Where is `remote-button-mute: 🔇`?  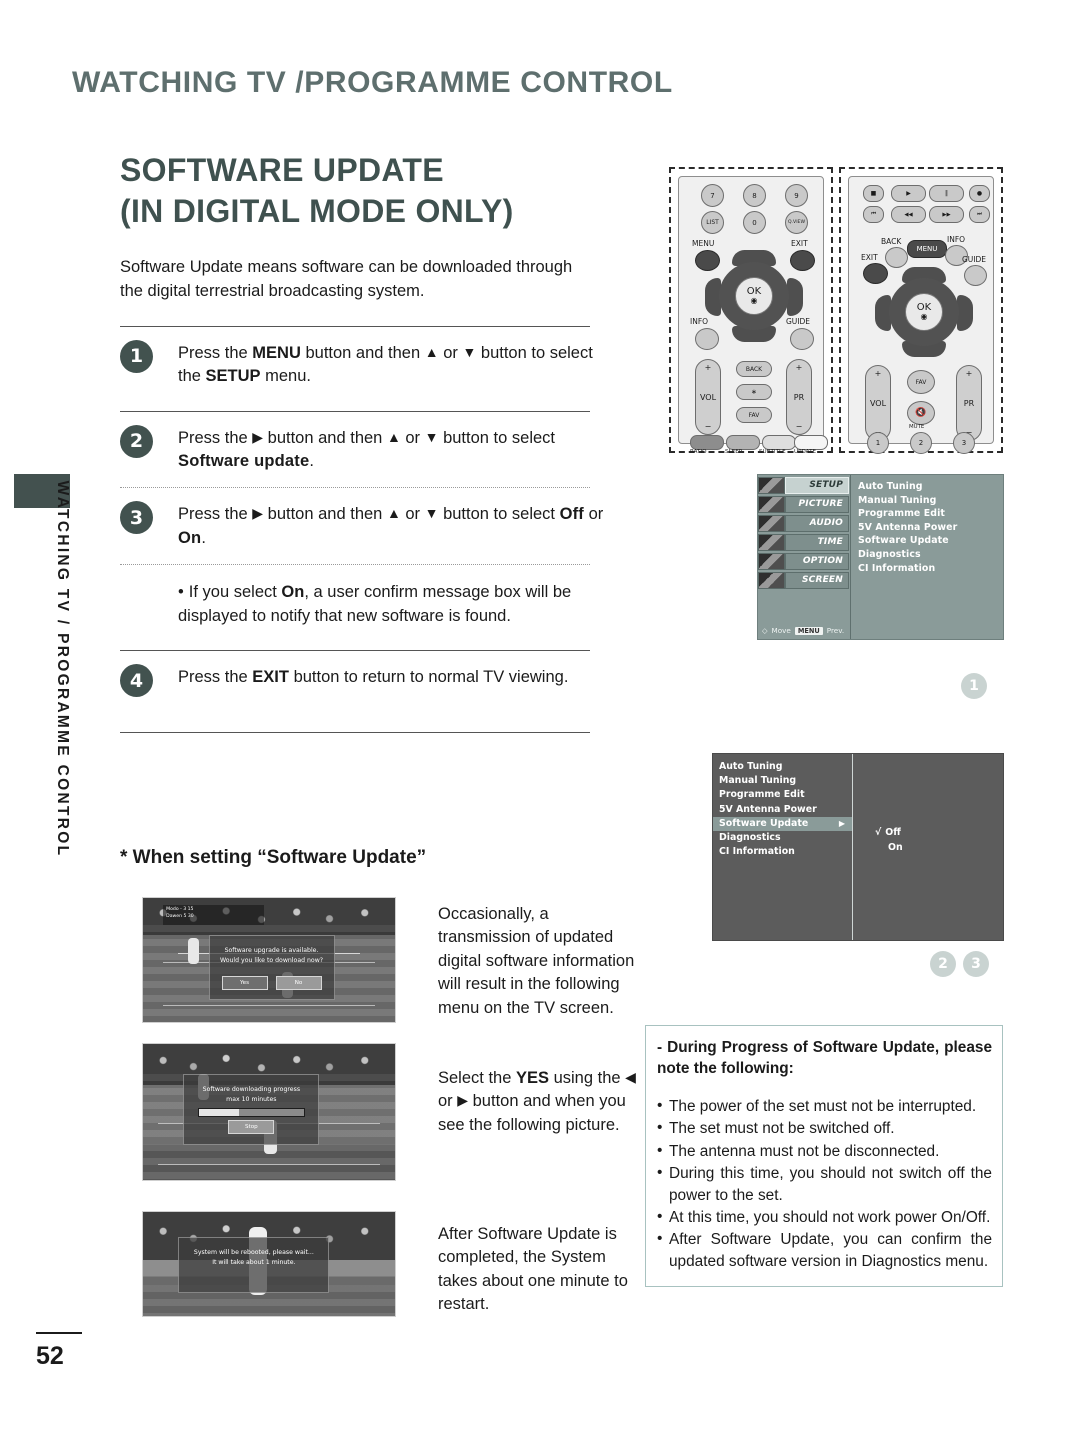 remote-button-mute: 🔇 is located at coordinates (921, 413).